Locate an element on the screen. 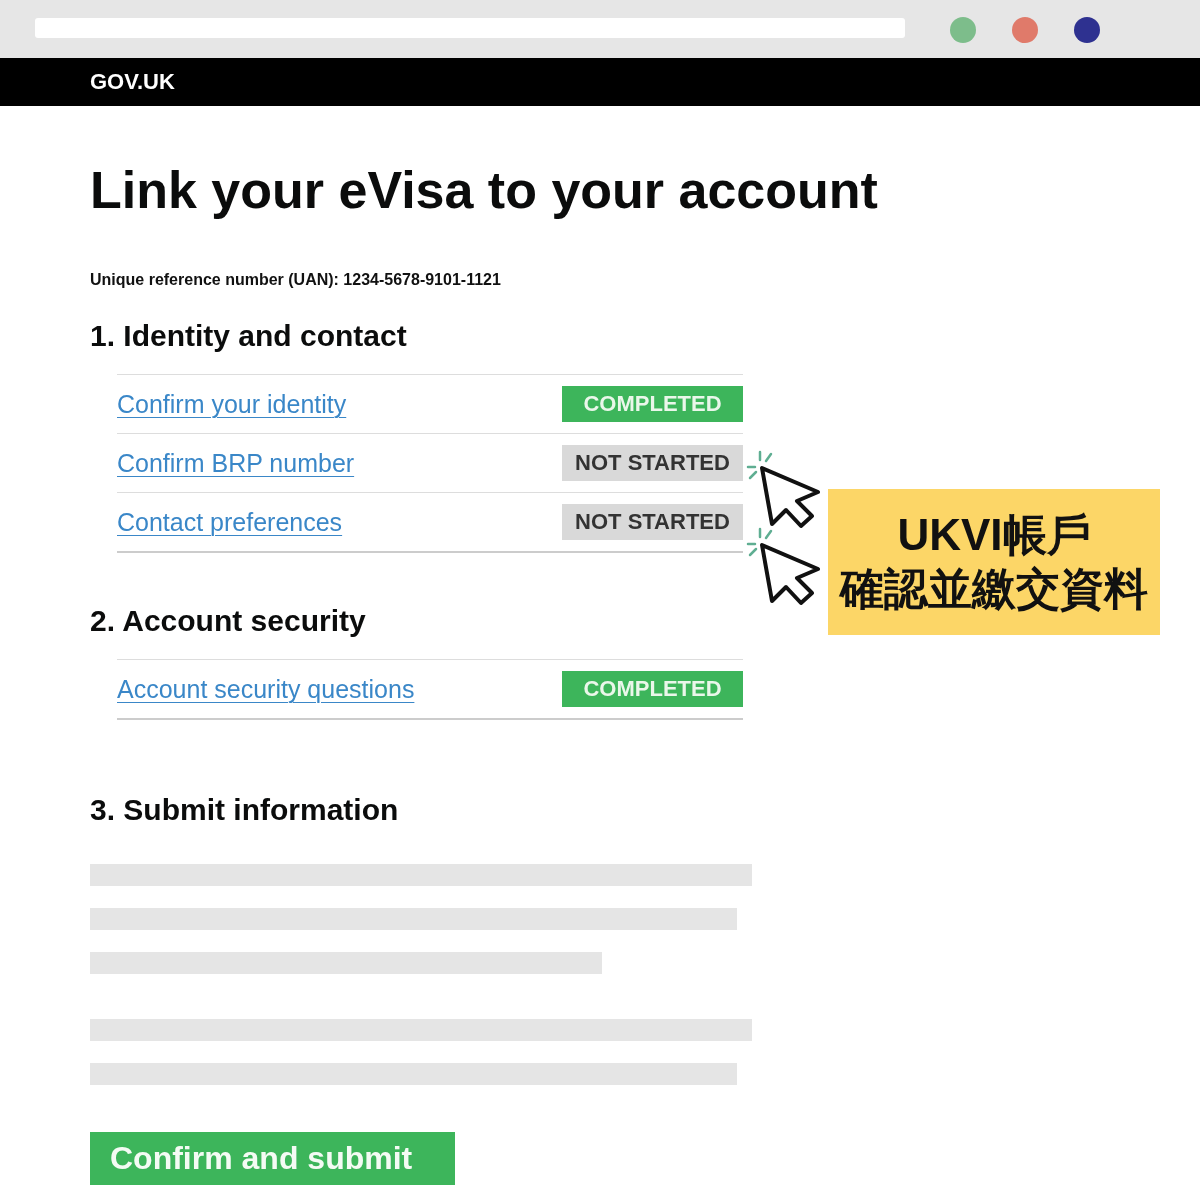 The width and height of the screenshot is (1200, 1186). confirm-button: Confirm and submit is located at coordinates (272, 1158).